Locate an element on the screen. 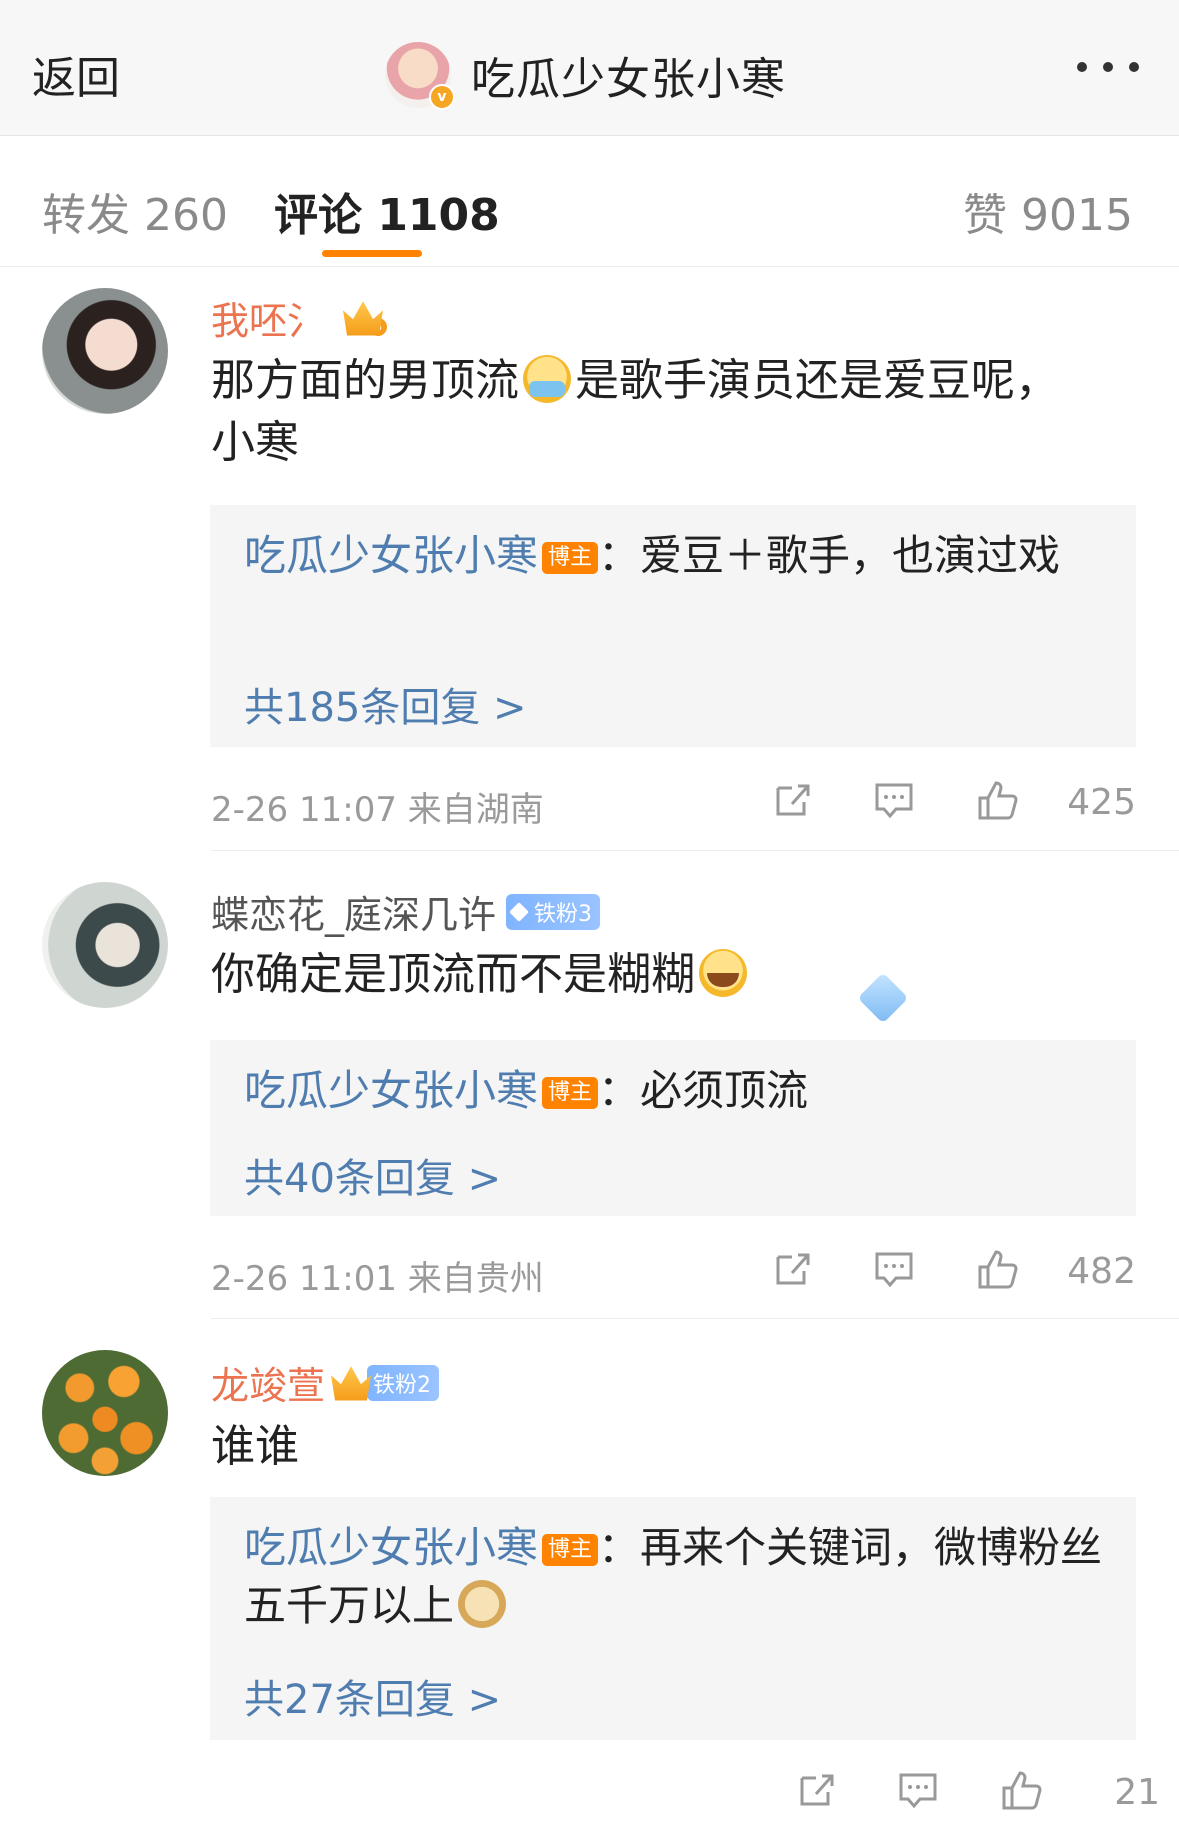 This screenshot has height=1837, width=1179. reply-box: 吃瓜少女张小寒 博主 ：再来个关键词，微博粉丝五千万以上 共27条回复 > is located at coordinates (673, 1618).